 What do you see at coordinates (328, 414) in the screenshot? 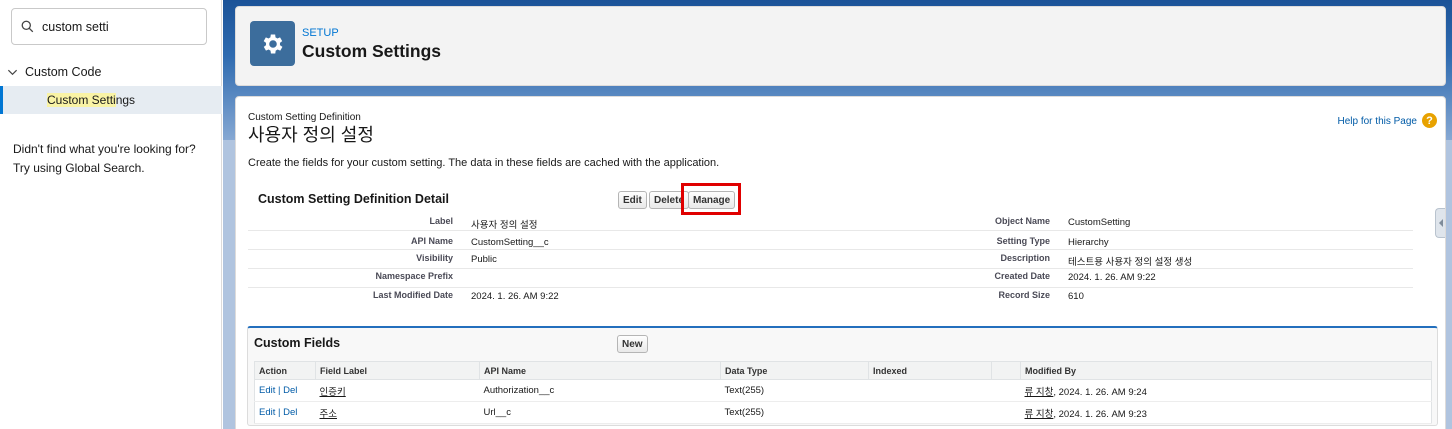
I see `field-label-link: 주소` at bounding box center [328, 414].